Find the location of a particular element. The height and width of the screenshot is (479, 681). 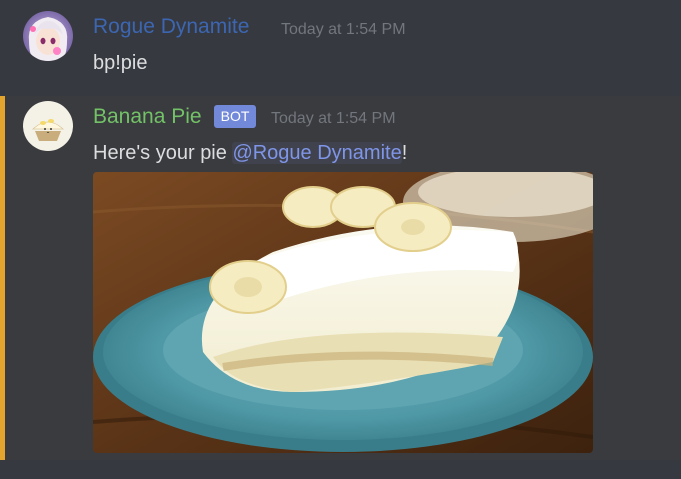

message-text: bp!pie is located at coordinates (120, 63).